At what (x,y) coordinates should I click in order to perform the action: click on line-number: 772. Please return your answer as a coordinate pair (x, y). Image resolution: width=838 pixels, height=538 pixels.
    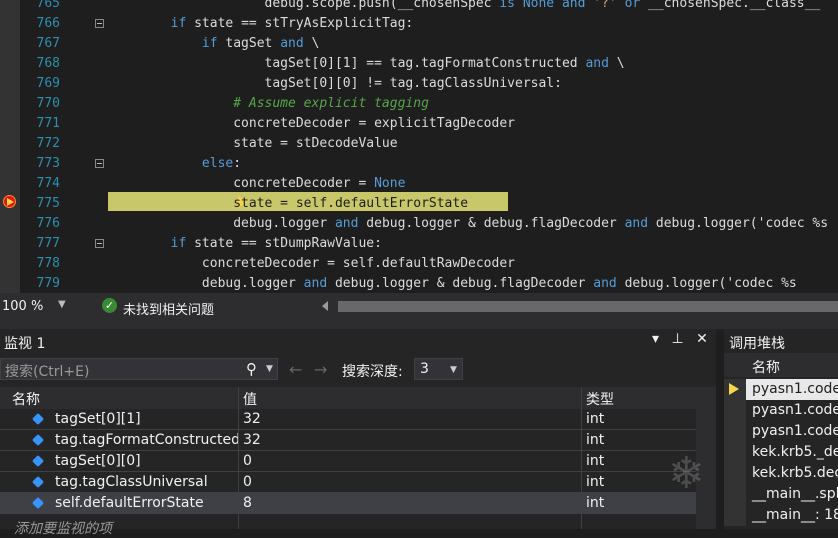
    Looking at the image, I should click on (48, 143).